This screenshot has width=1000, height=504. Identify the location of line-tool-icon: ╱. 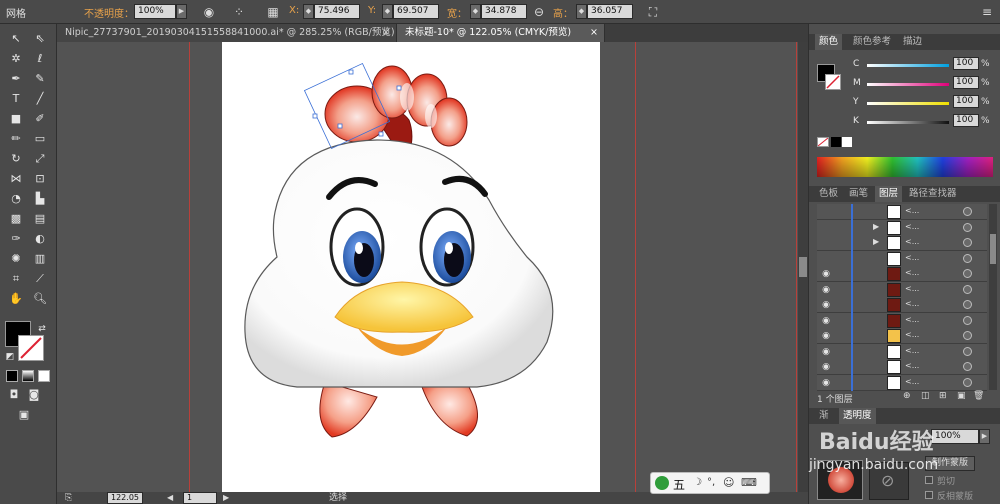
(40, 99).